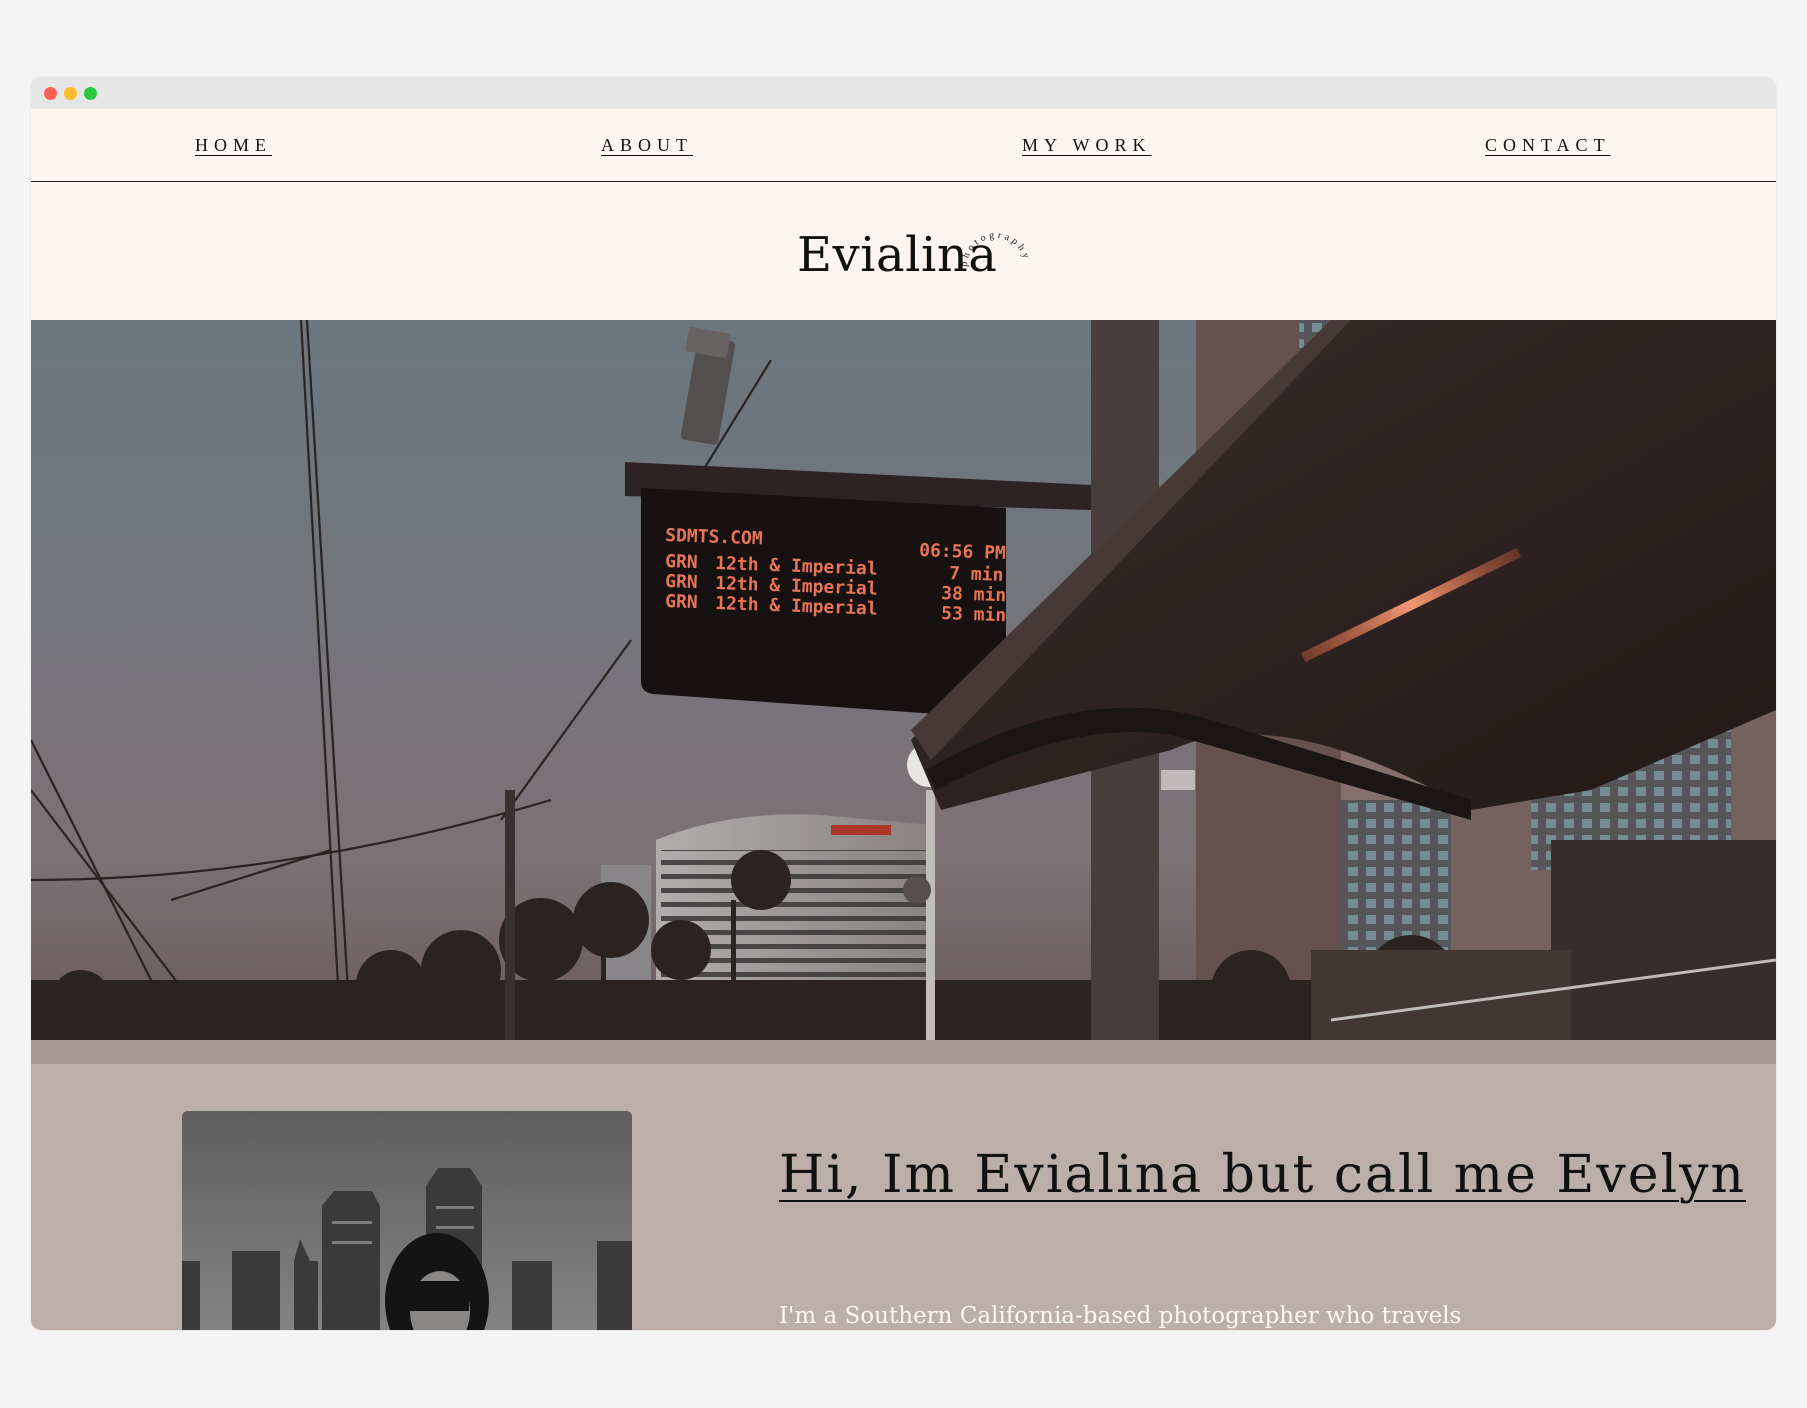  What do you see at coordinates (407, 1220) in the screenshot?
I see `portrait-photo` at bounding box center [407, 1220].